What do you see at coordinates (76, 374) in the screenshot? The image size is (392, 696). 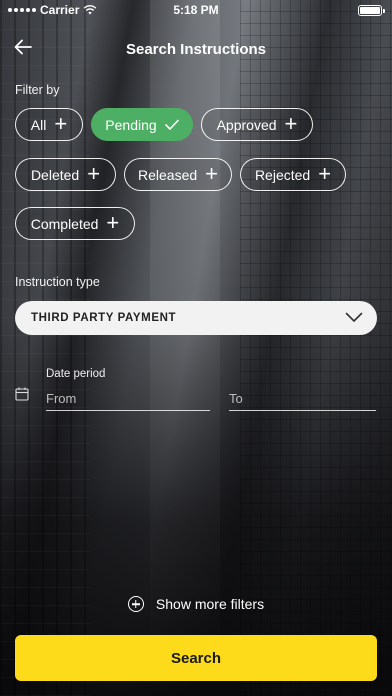 I see `date-period-label: Date period` at bounding box center [76, 374].